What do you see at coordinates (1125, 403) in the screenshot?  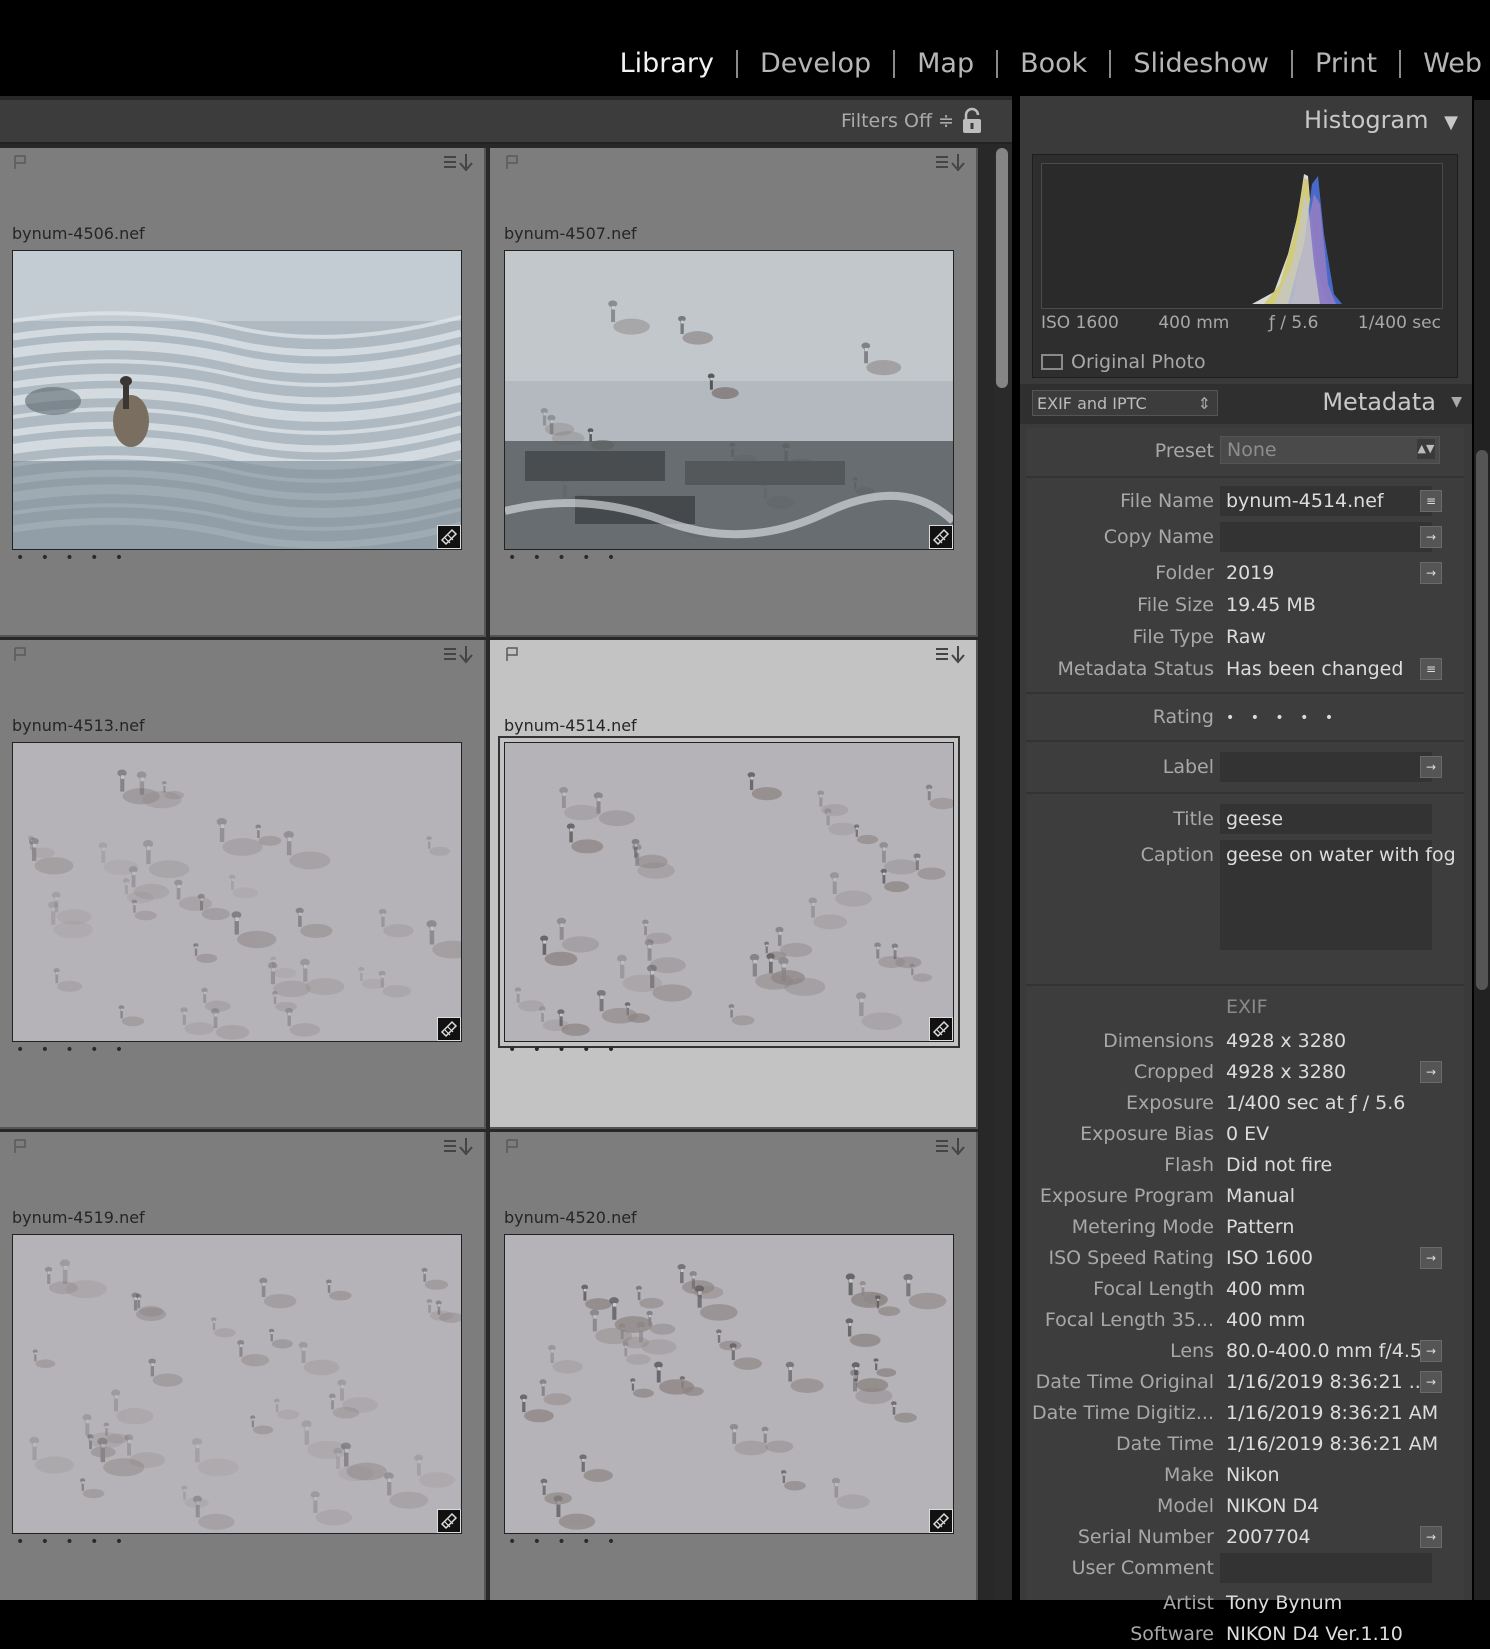 I see `metadata-view-select: EXIF and IPTC ⇕` at bounding box center [1125, 403].